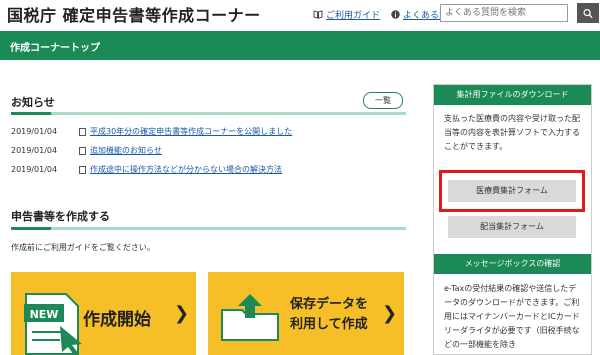 The height and width of the screenshot is (355, 600). I want to click on info-icon, so click(395, 14).